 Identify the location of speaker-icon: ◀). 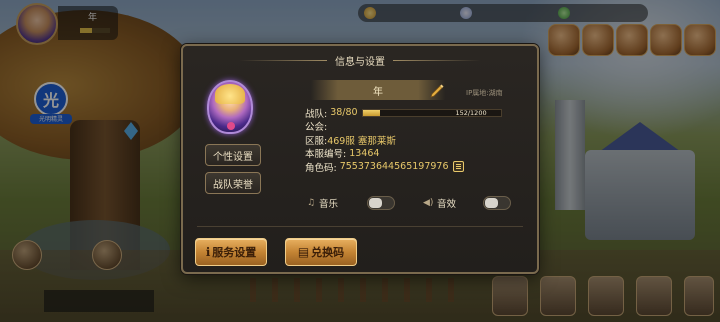
(428, 203).